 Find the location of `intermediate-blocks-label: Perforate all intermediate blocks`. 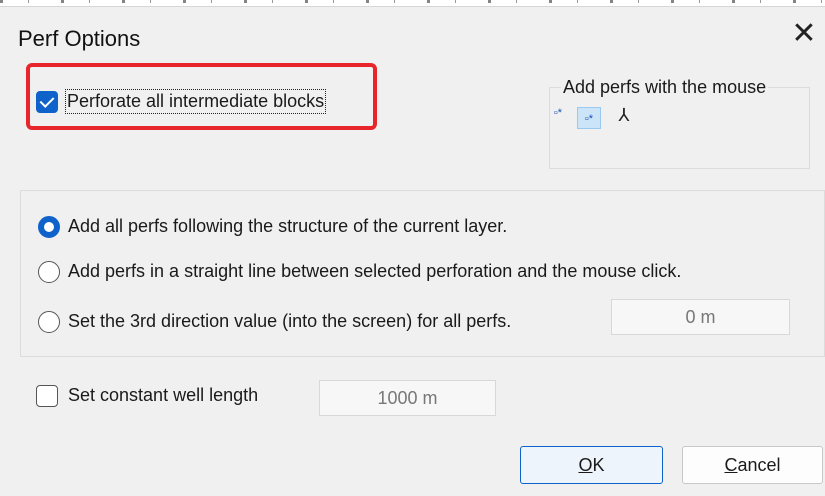

intermediate-blocks-label: Perforate all intermediate blocks is located at coordinates (195, 101).